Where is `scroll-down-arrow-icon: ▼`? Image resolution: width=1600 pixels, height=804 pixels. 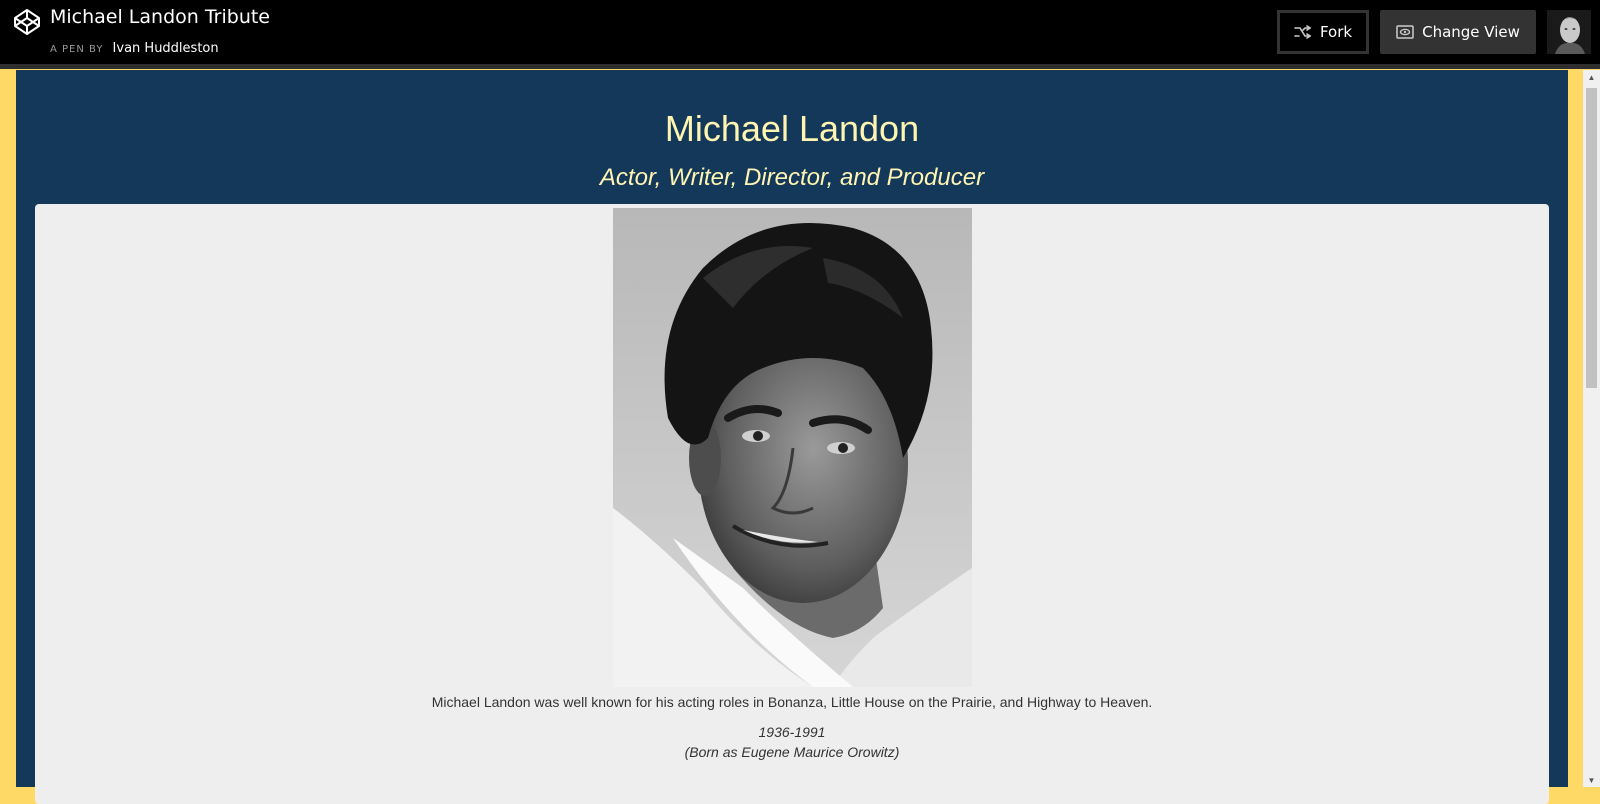
scroll-down-arrow-icon: ▼ is located at coordinates (1591, 780).